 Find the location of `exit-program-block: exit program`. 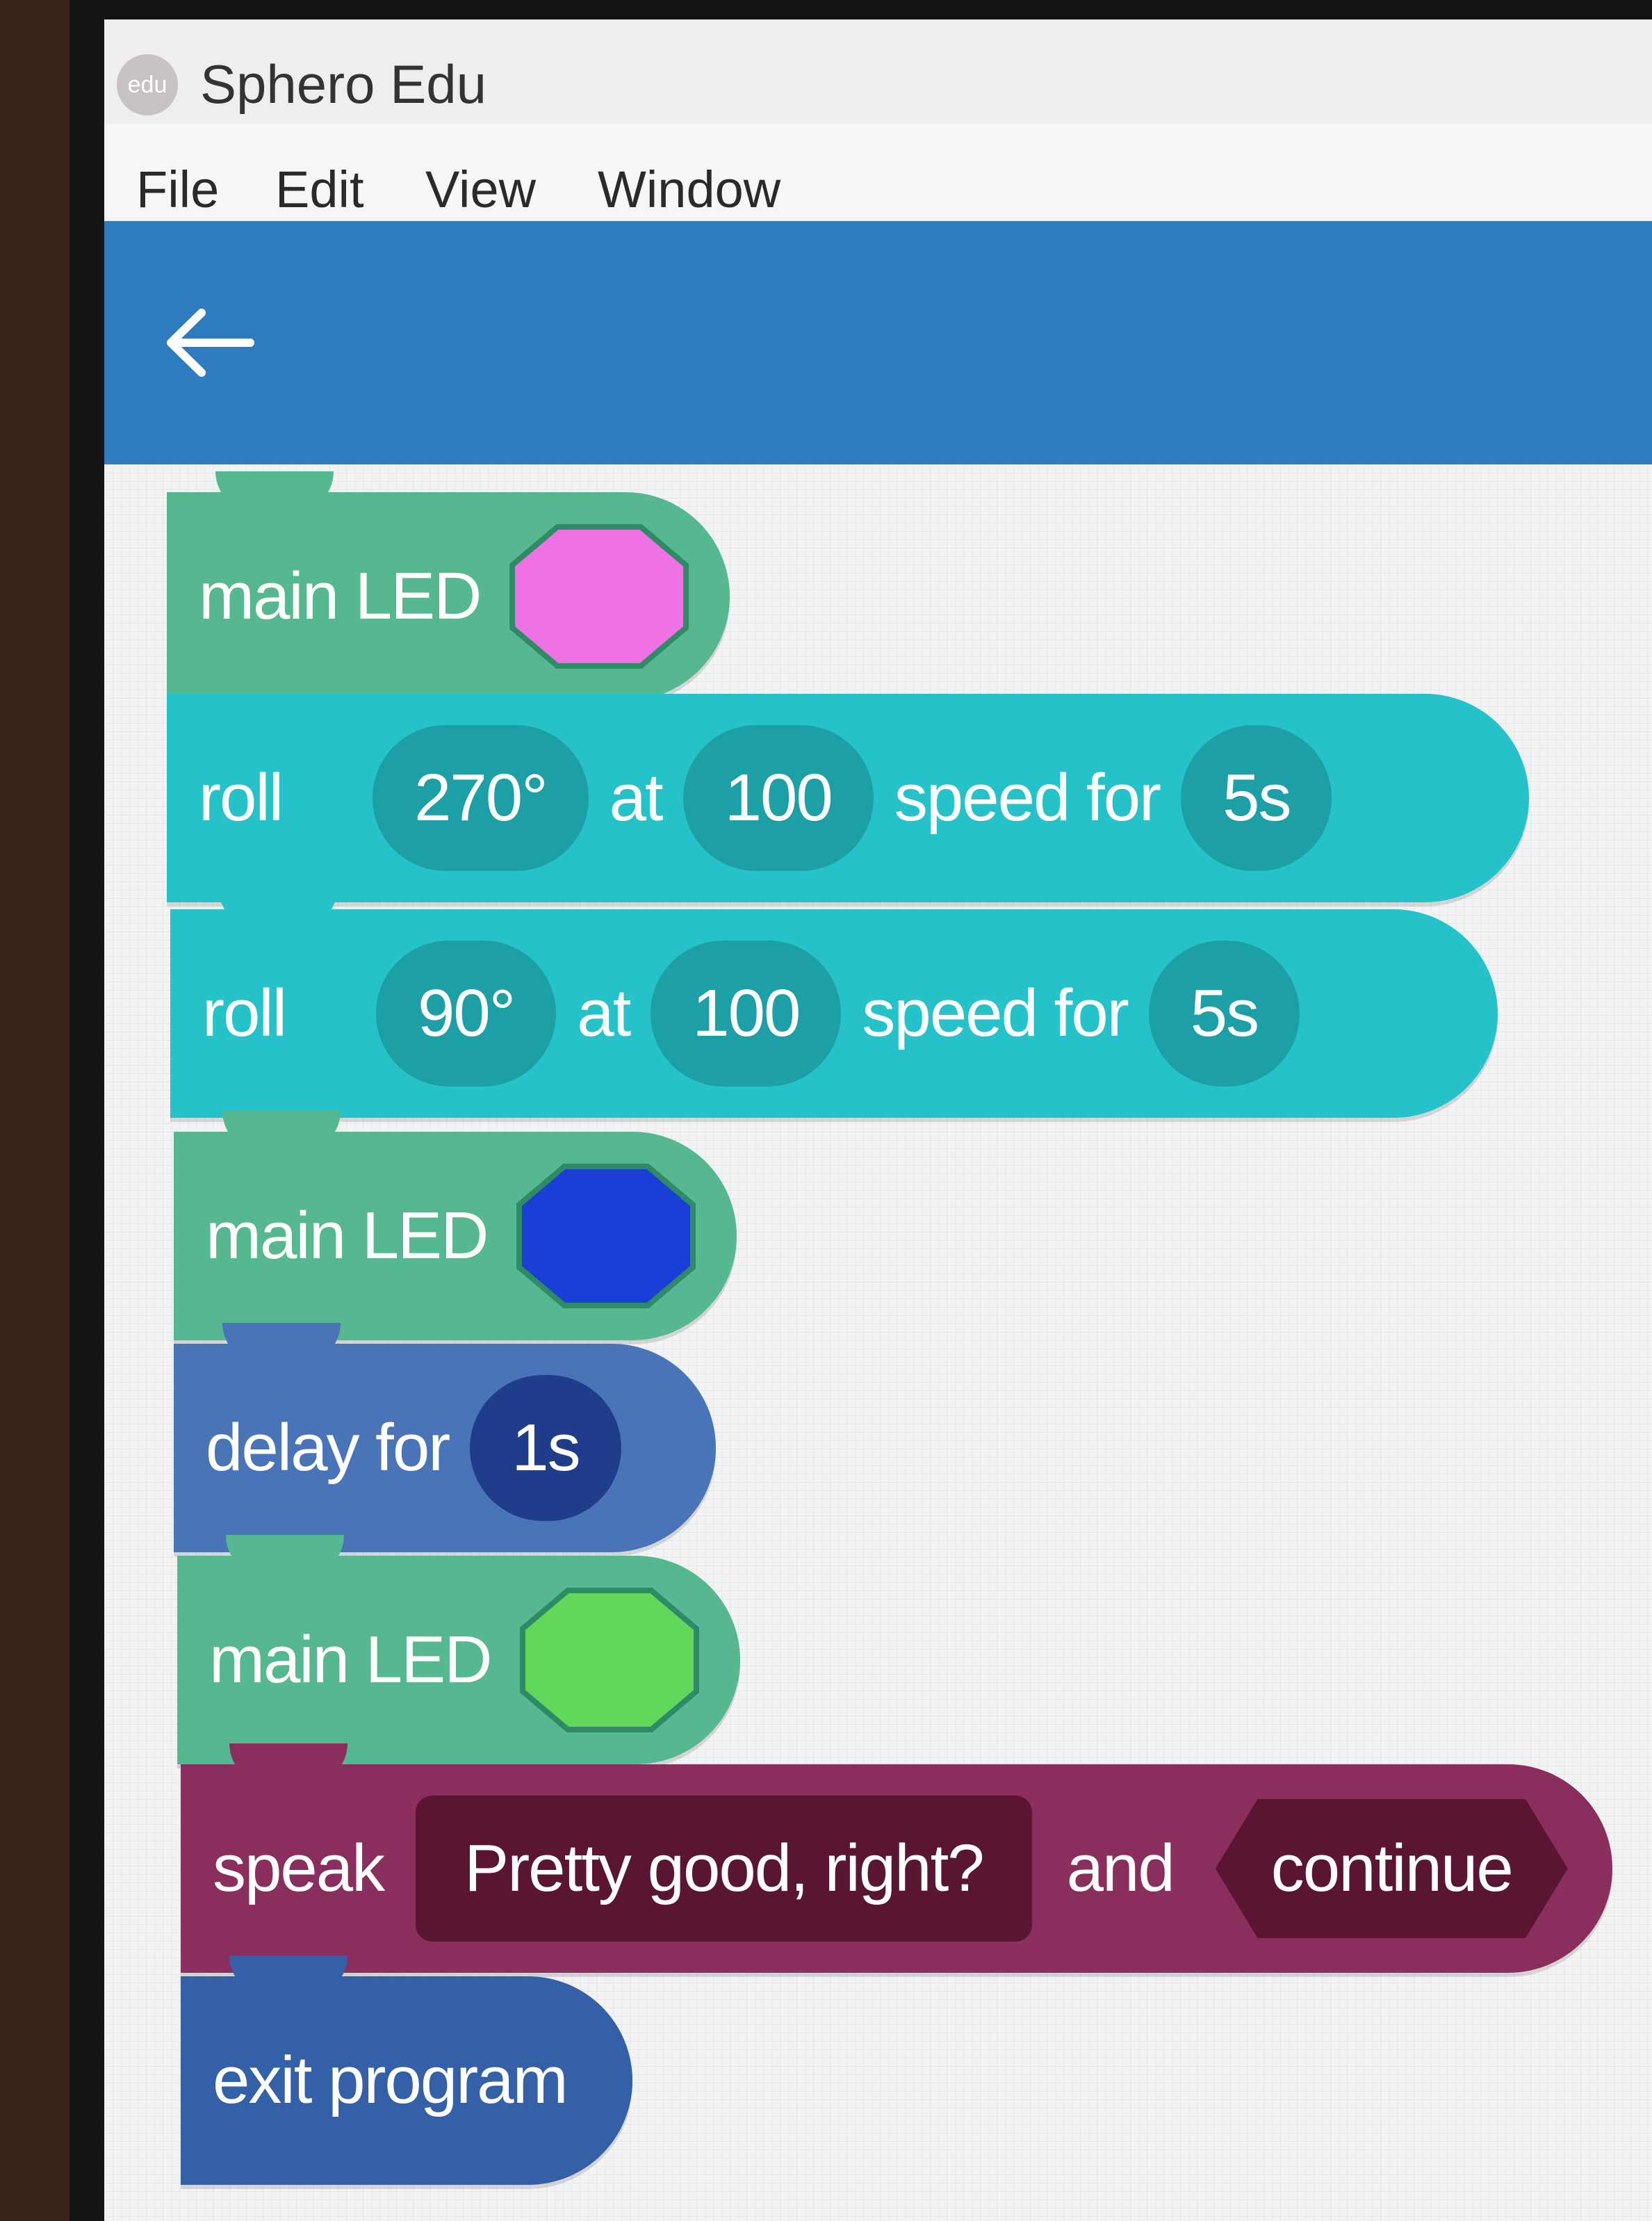

exit-program-block: exit program is located at coordinates (406, 2070).